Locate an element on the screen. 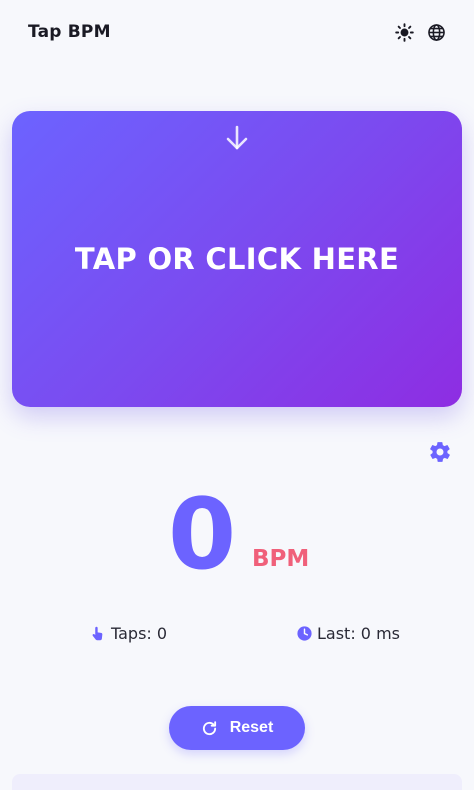 The height and width of the screenshot is (790, 474). theme-toggle-icon is located at coordinates (404, 32).